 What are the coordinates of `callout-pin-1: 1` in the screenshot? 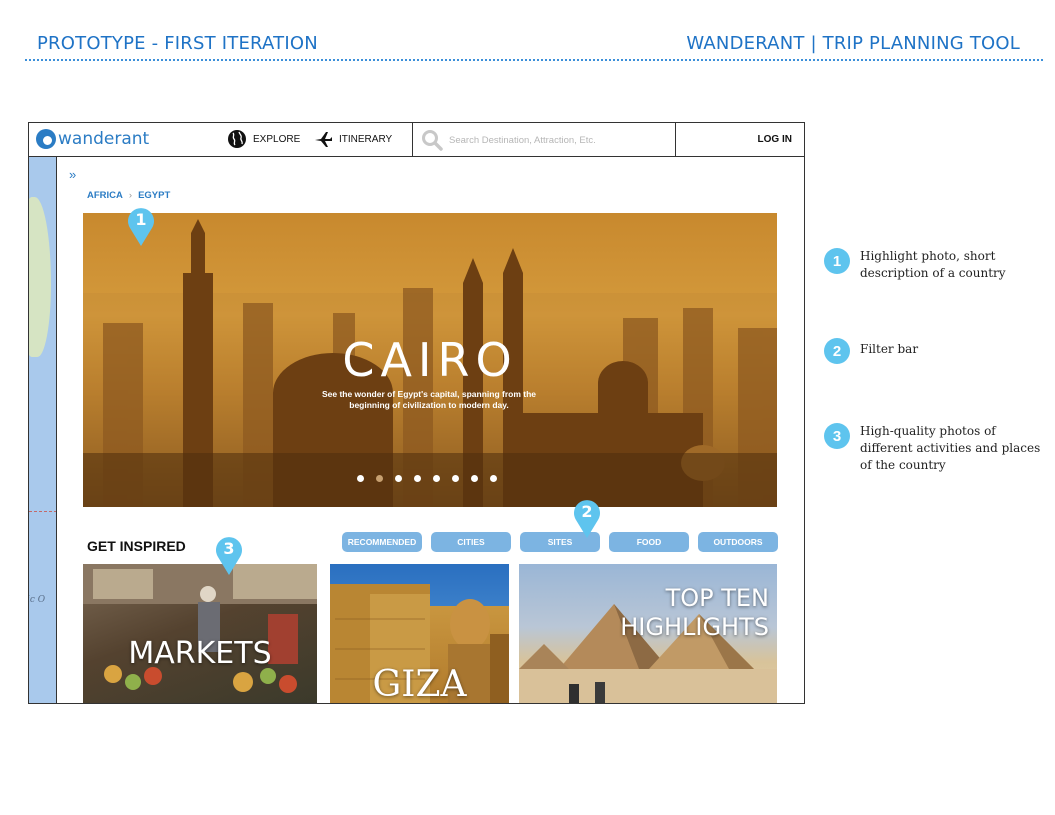 It's located at (141, 226).